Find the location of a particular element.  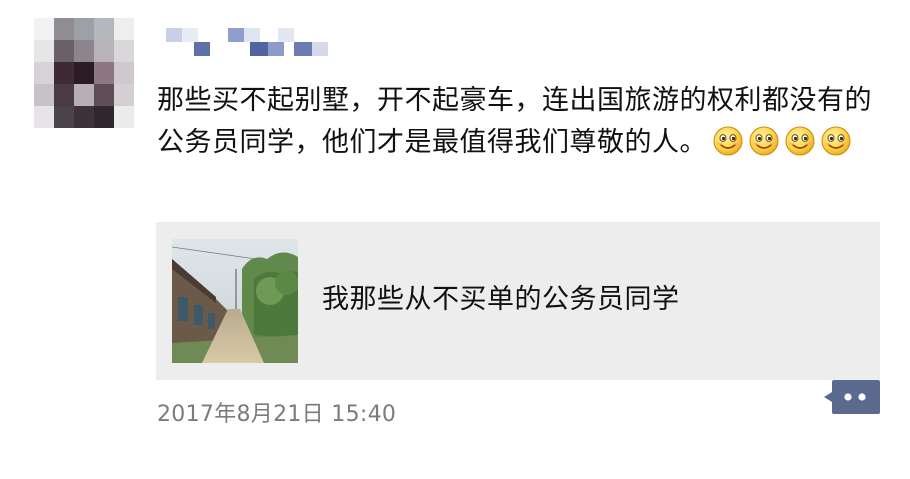

more-dots-icon is located at coordinates (852, 397).